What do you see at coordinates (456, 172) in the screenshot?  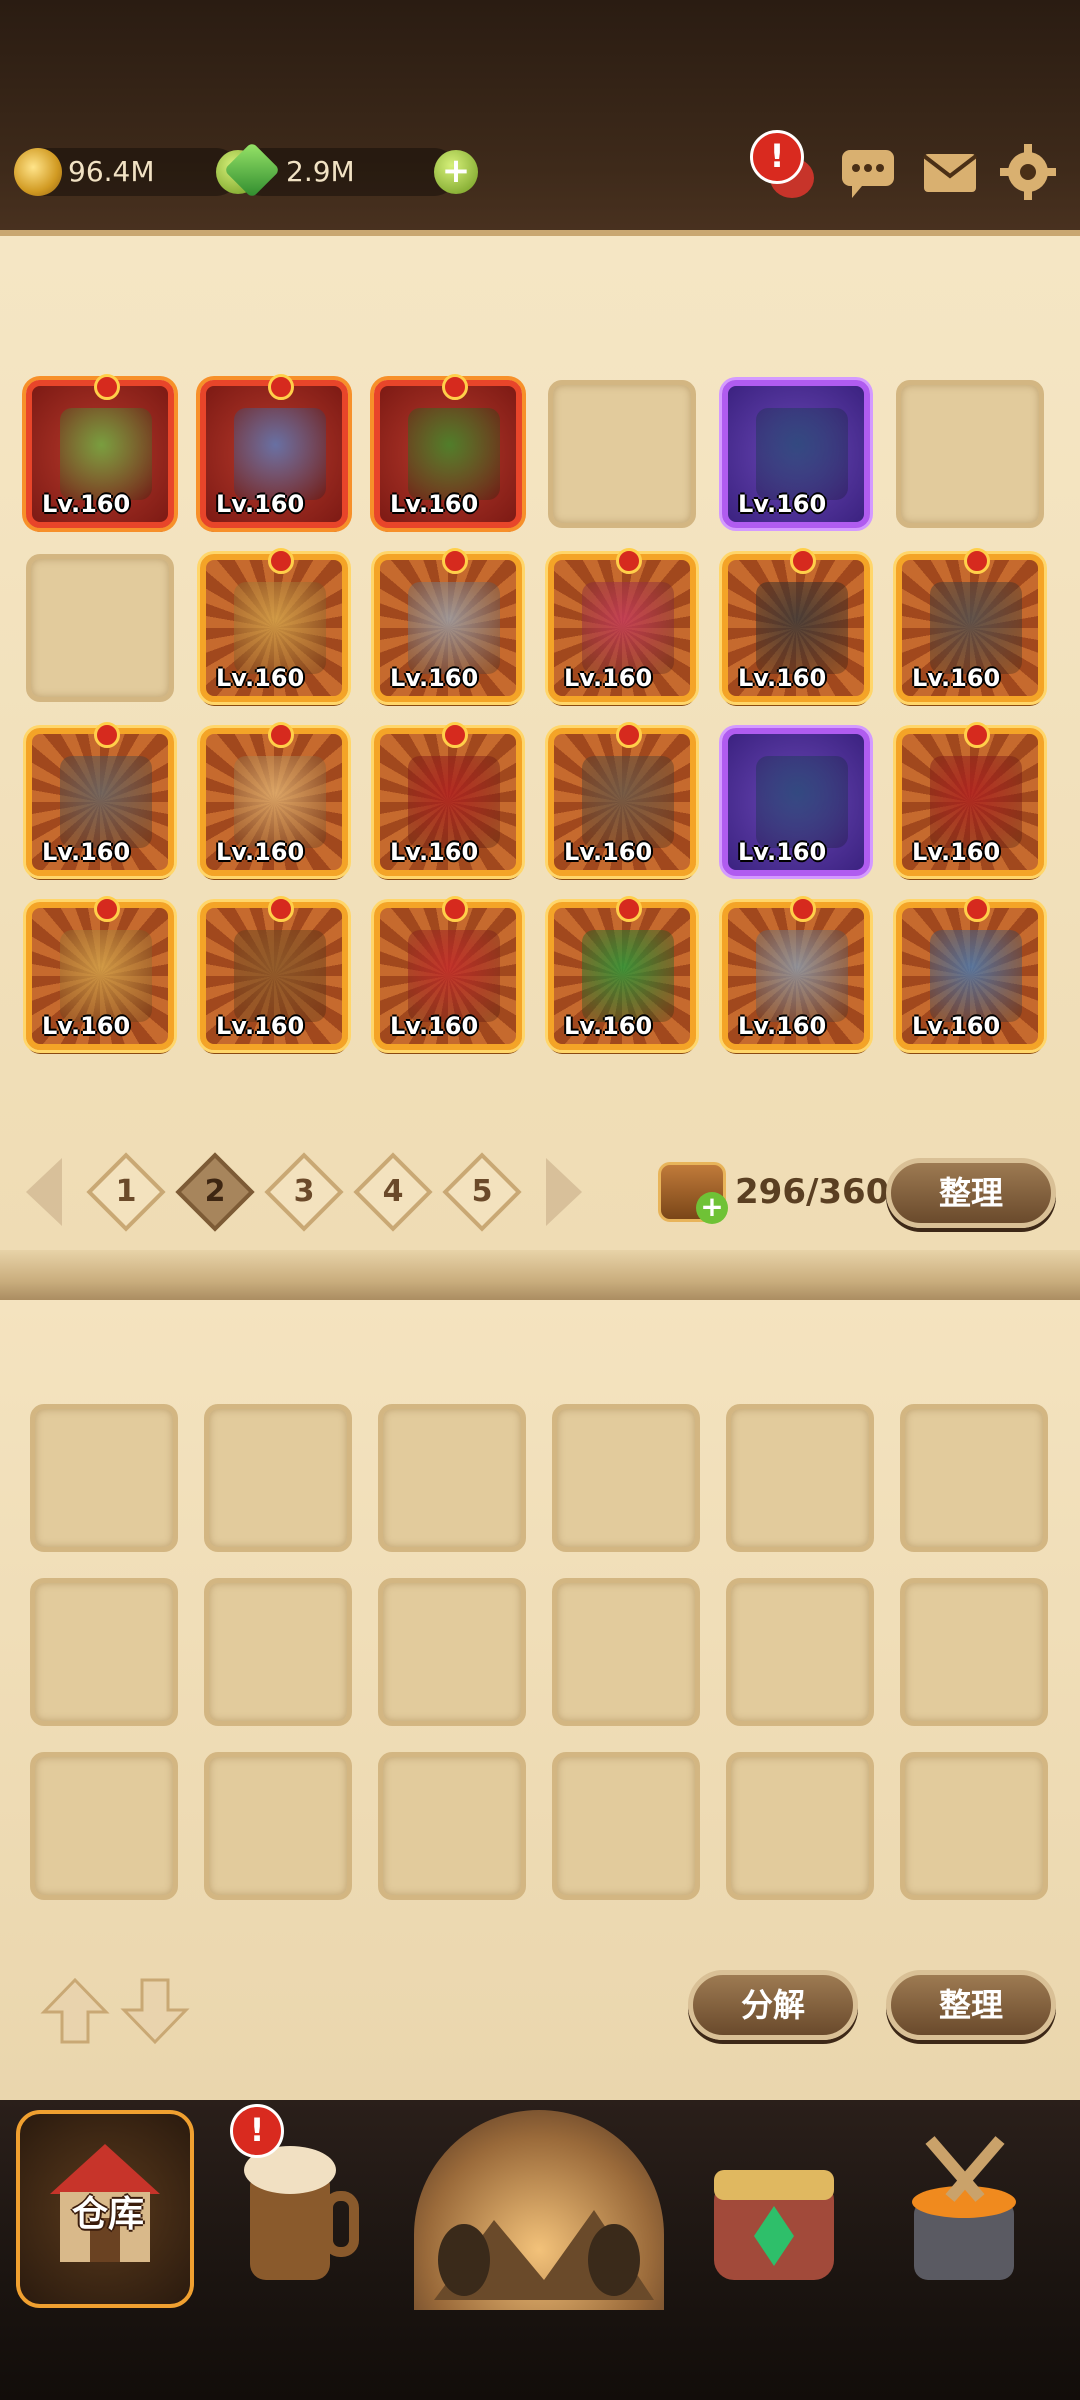 I see `add-gems-button: +` at bounding box center [456, 172].